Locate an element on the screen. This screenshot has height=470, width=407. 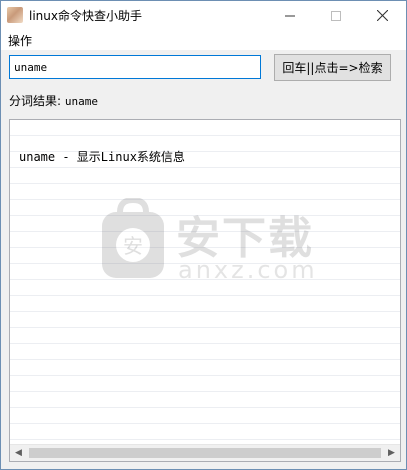
menu-bar: 操作 is located at coordinates (203, 40).